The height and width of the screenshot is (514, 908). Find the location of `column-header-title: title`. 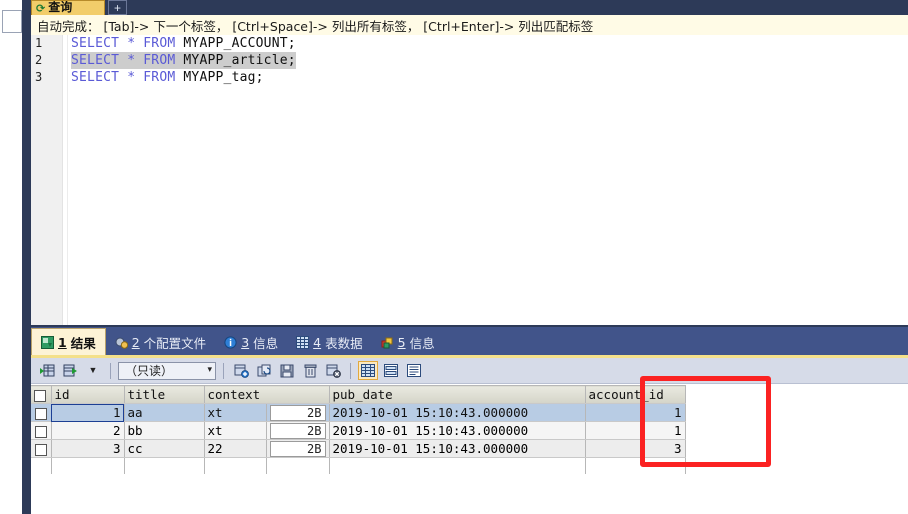

column-header-title: title is located at coordinates (164, 394).